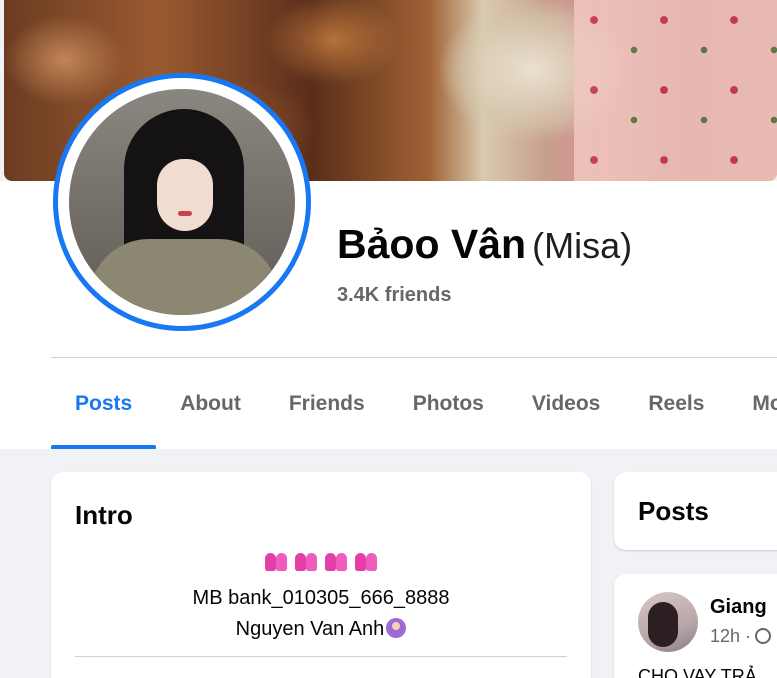 The width and height of the screenshot is (777, 678). I want to click on avatar-photo, so click(182, 202).